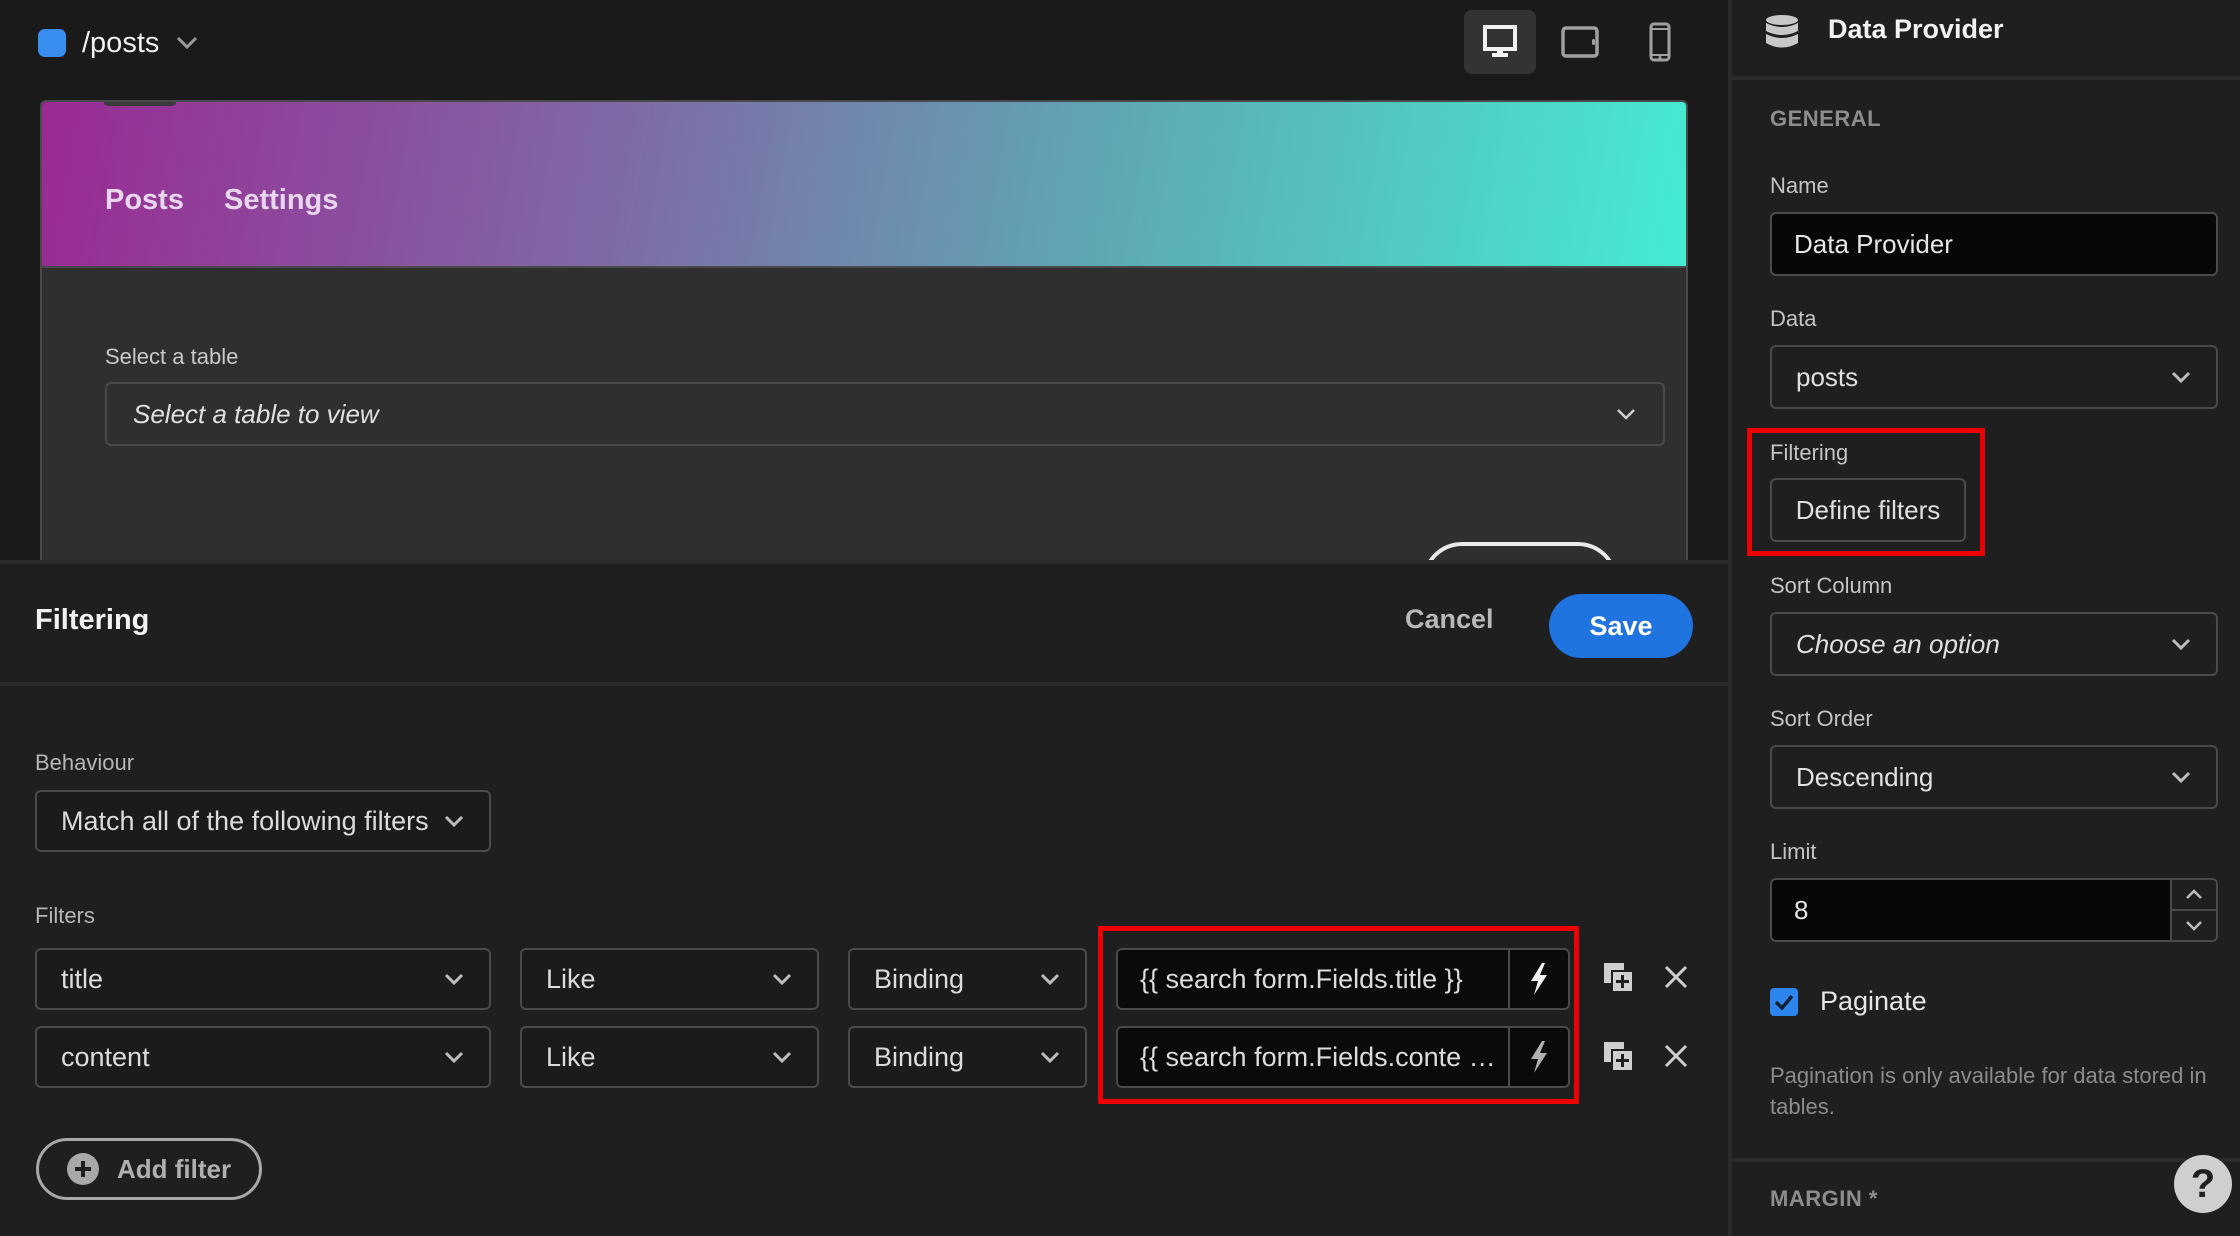 The image size is (2240, 1236). Describe the element at coordinates (1865, 776) in the screenshot. I see `sort-order-value: Descending` at that location.